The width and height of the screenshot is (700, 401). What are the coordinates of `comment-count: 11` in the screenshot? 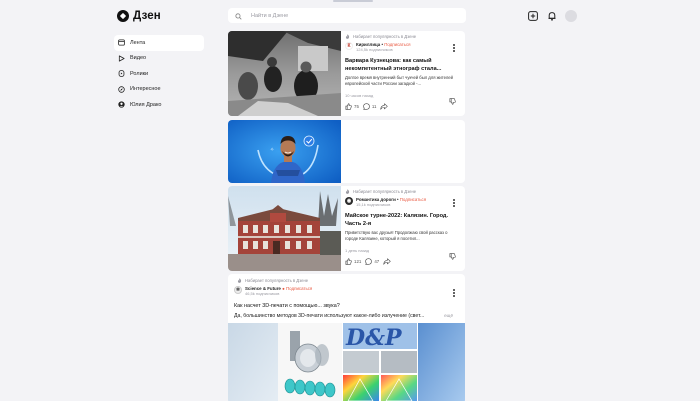 It's located at (374, 106).